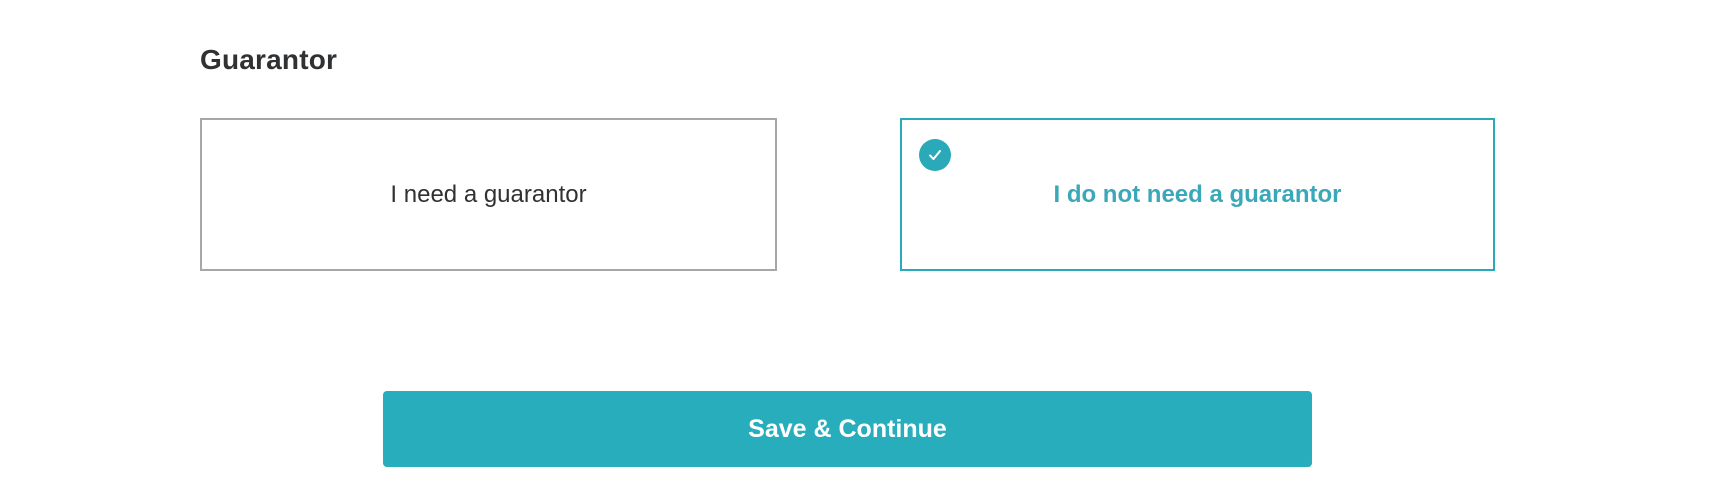  I want to click on option-need-guarantor-label: I need a guarantor, so click(488, 194).